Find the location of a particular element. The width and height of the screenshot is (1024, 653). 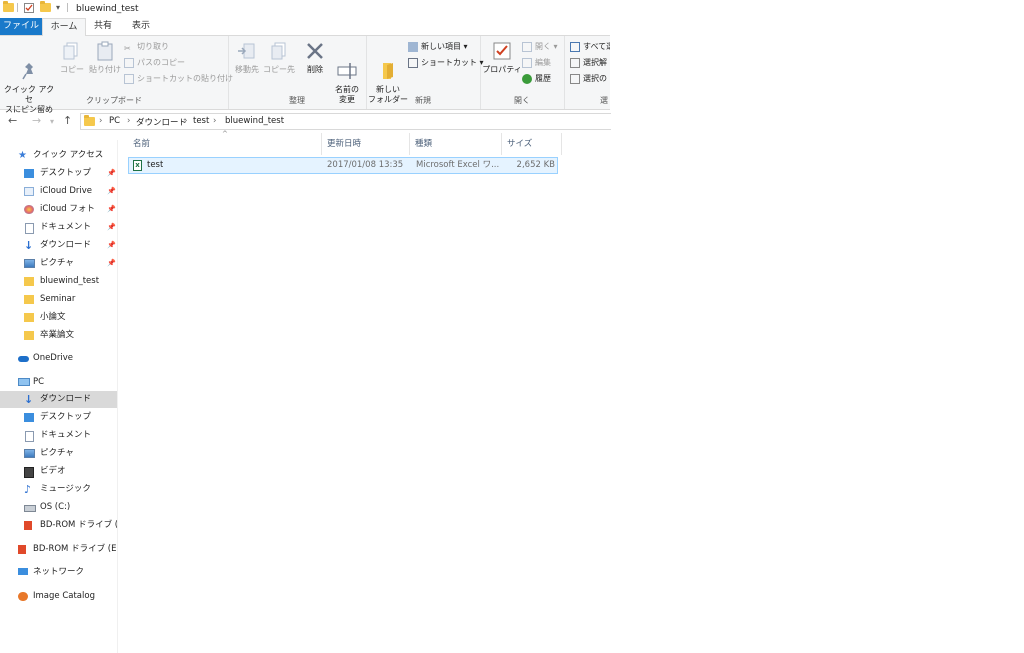

address-bar: › PC › ダウンロード › test › bluewind_test is located at coordinates (345, 121).